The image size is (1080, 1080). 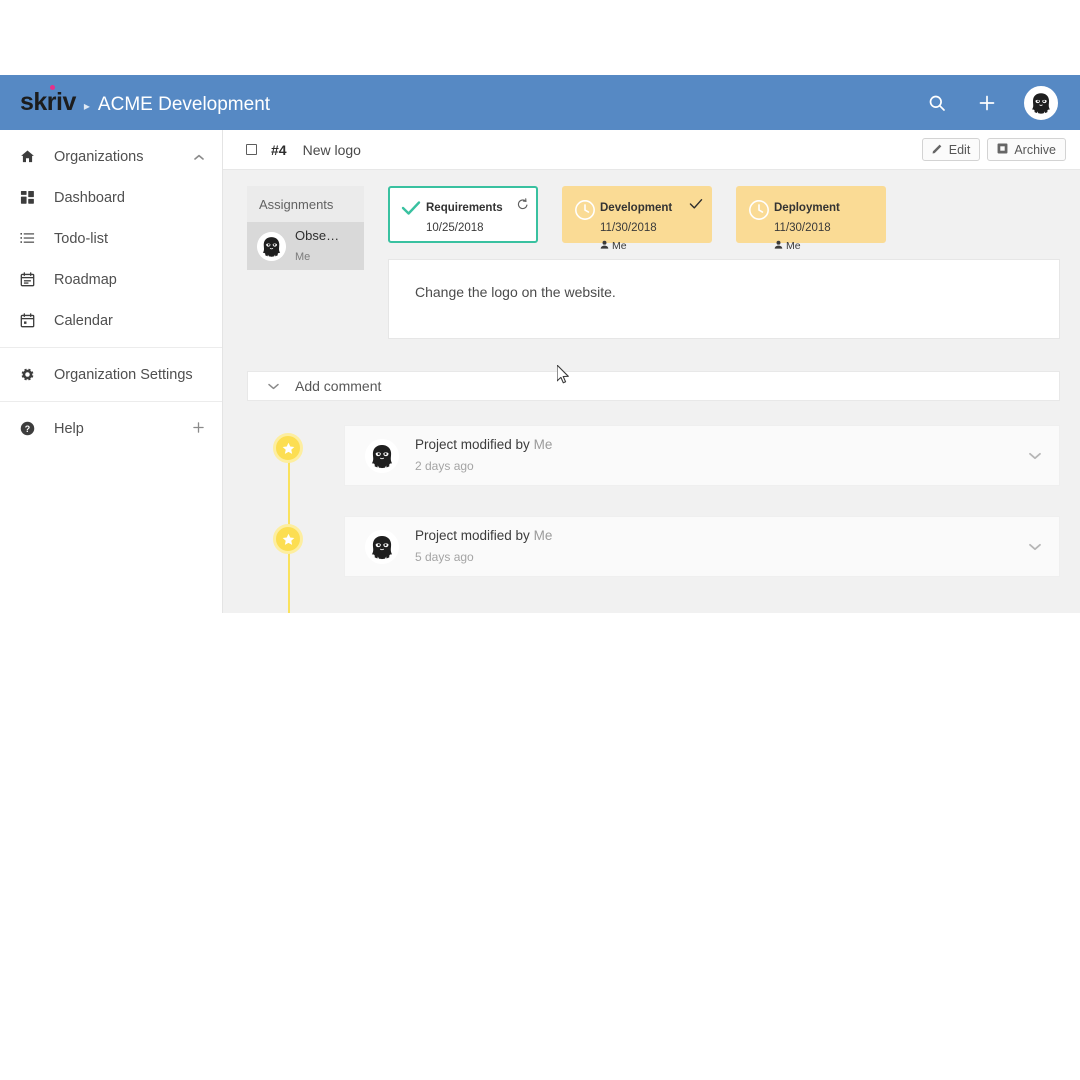 What do you see at coordinates (937, 103) in the screenshot?
I see `search-icon` at bounding box center [937, 103].